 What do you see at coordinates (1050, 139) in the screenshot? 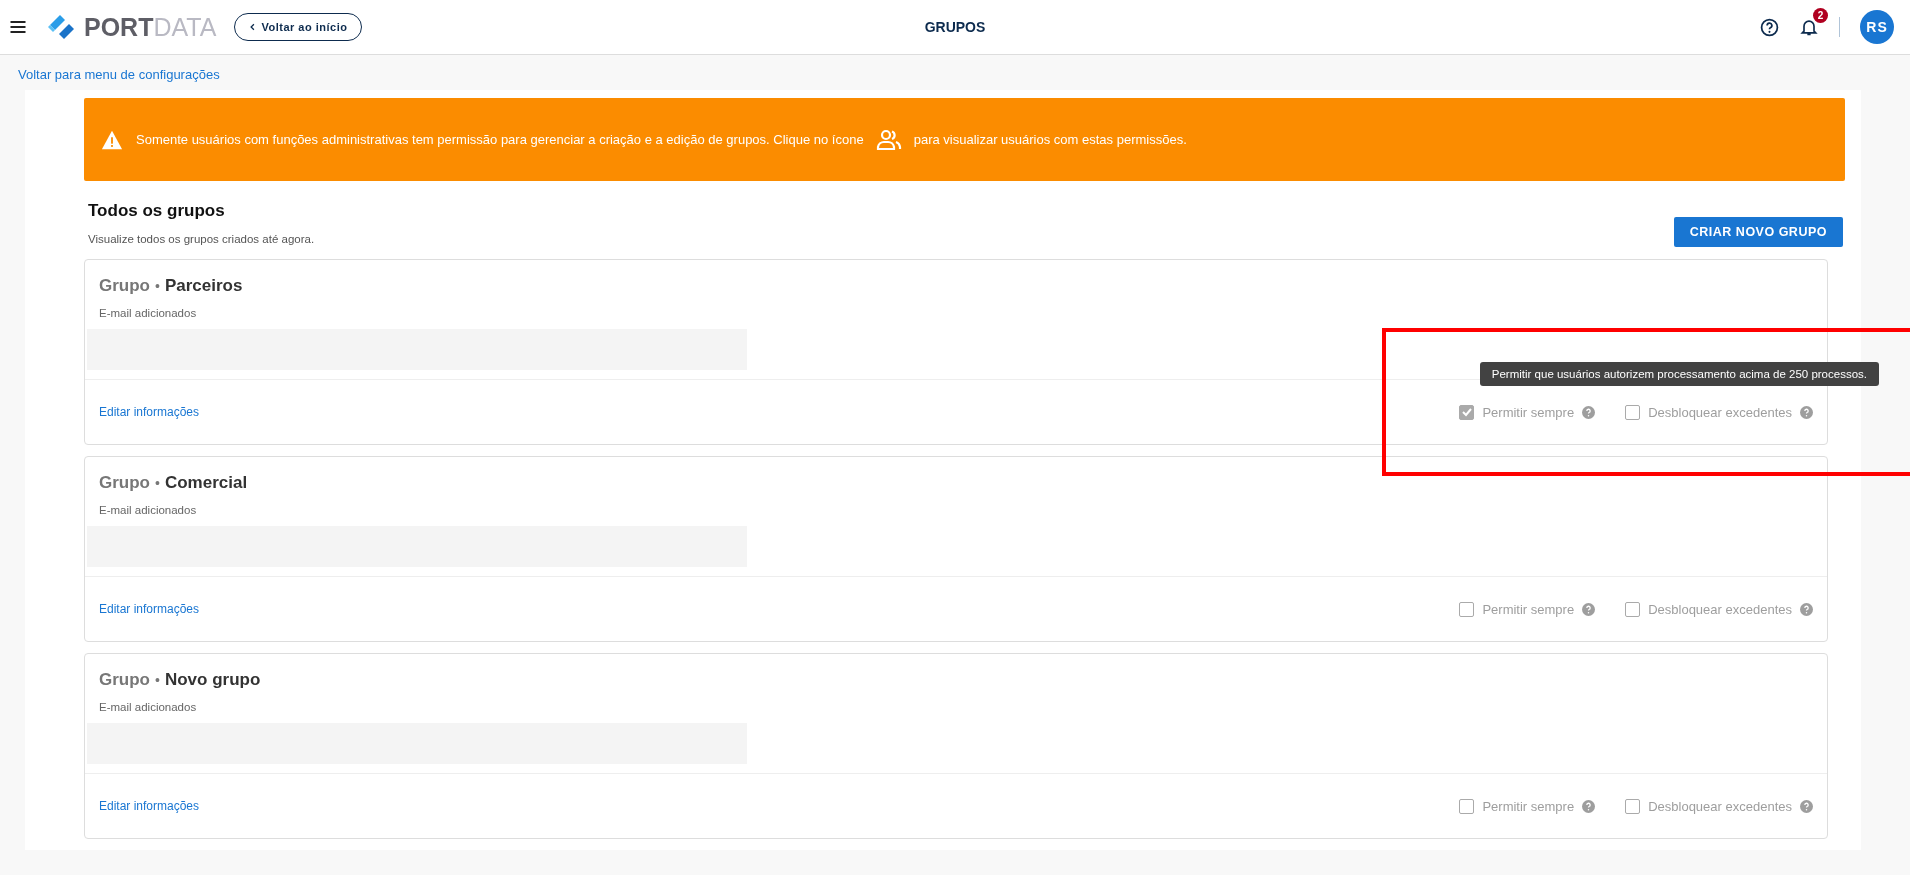
I see `banner-text: para visualizar usuários com estas permissões.` at bounding box center [1050, 139].